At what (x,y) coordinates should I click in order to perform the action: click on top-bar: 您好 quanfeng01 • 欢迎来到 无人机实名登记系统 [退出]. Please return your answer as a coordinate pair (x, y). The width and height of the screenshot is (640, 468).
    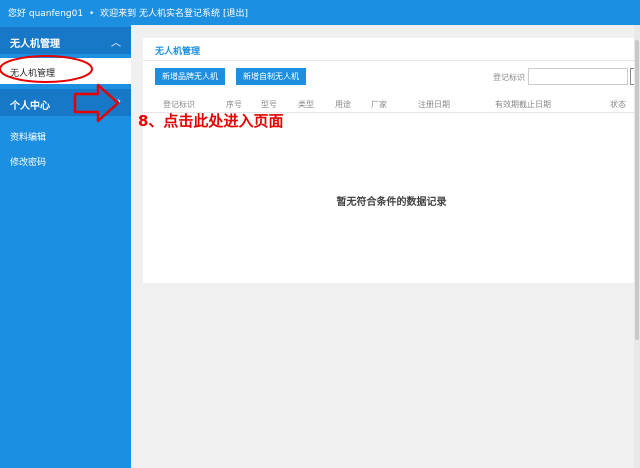
    Looking at the image, I should click on (320, 12).